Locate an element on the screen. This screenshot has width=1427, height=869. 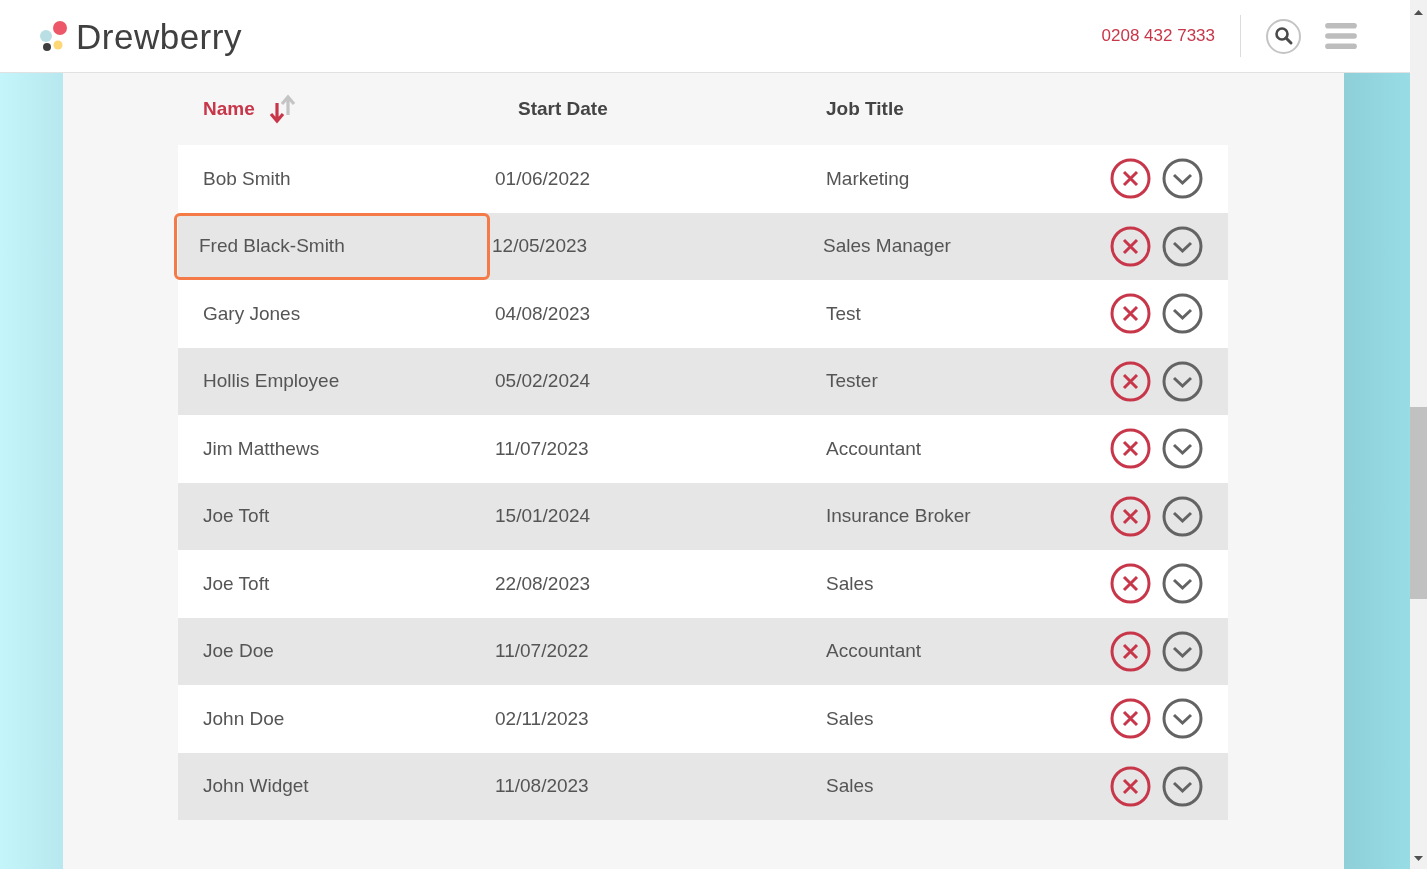
table-cell-text: 04/08/2023 is located at coordinates (543, 313).